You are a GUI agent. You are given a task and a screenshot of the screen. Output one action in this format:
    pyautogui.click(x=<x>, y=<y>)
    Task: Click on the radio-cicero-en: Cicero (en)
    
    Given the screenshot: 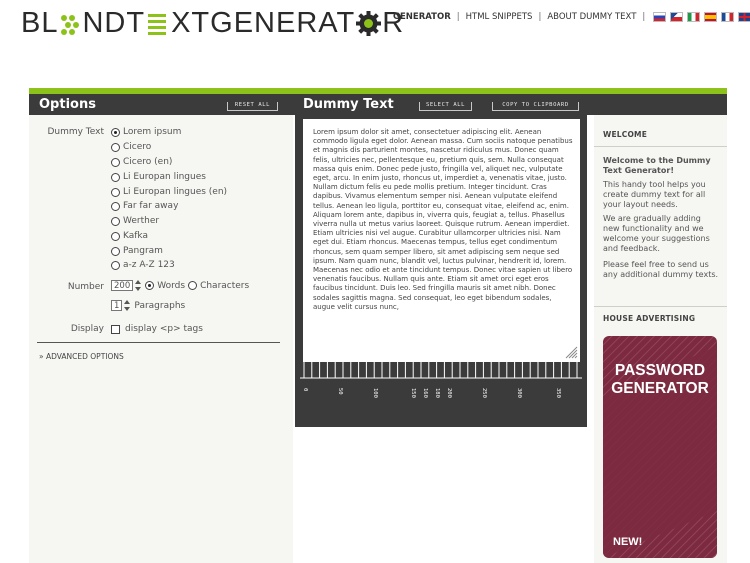 What is the action you would take?
    pyautogui.click(x=141, y=162)
    